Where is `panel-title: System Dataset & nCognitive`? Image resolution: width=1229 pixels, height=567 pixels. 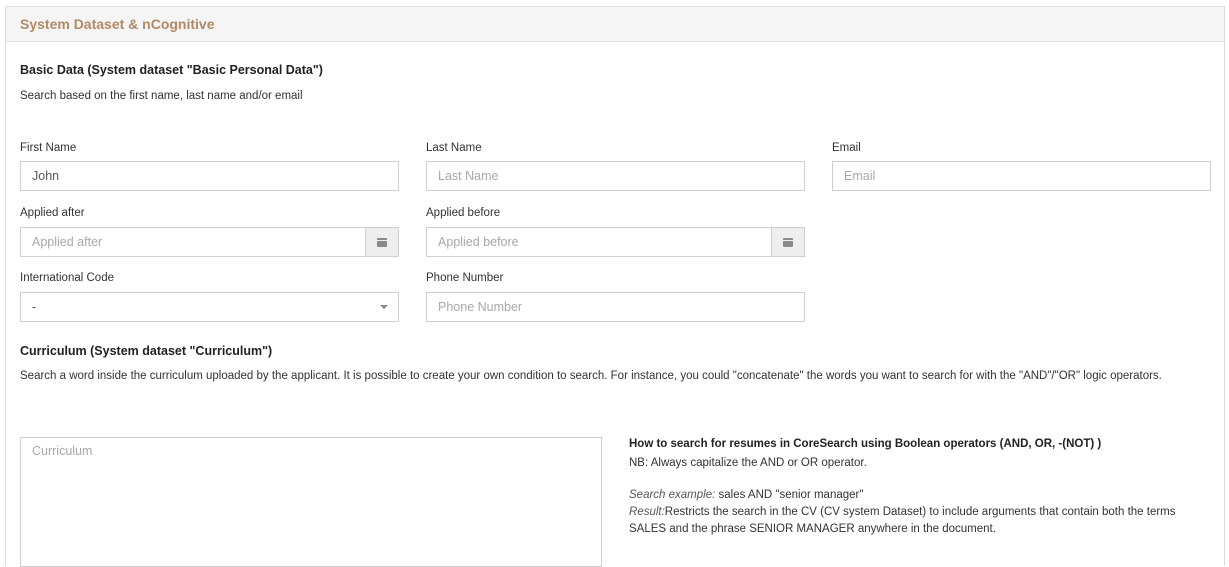
panel-title: System Dataset & nCognitive is located at coordinates (117, 24).